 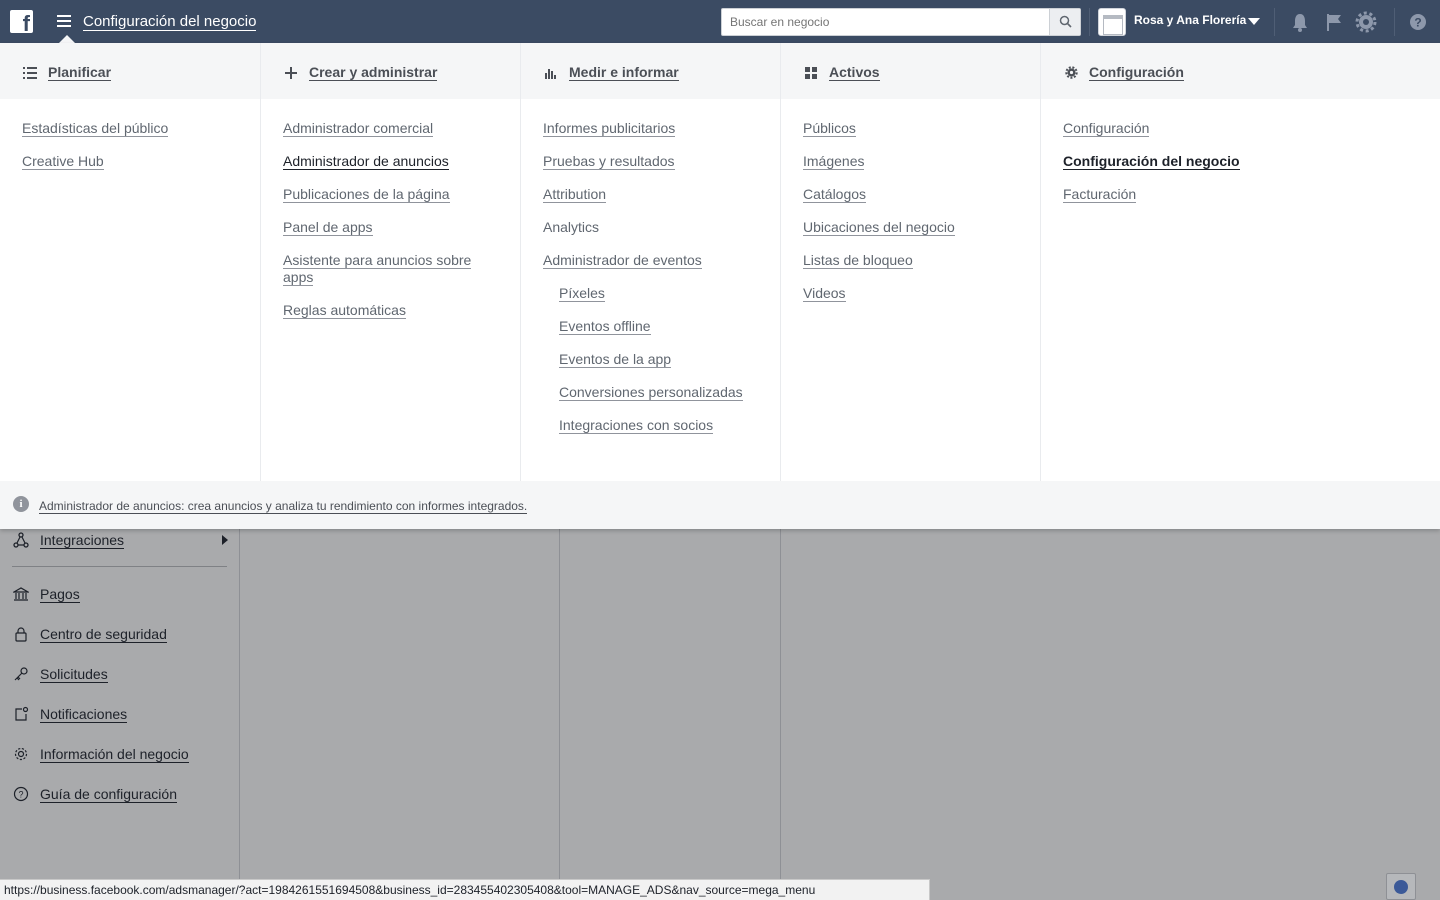 What do you see at coordinates (390, 128) in the screenshot?
I see `menu-link: Administrador comercial` at bounding box center [390, 128].